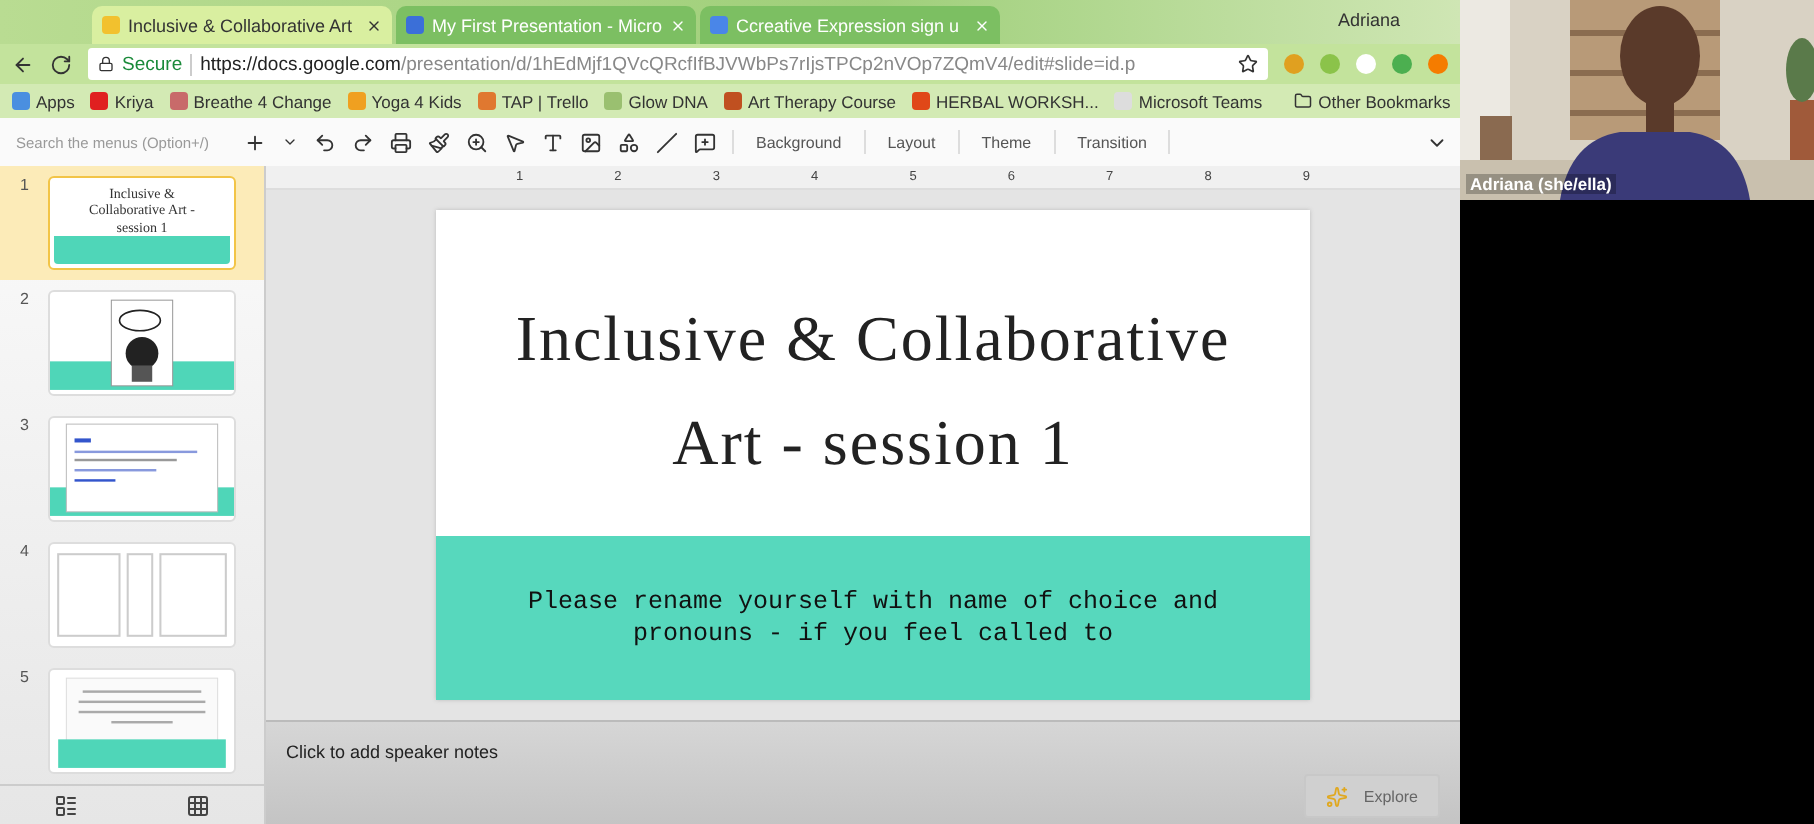  What do you see at coordinates (863, 772) in the screenshot?
I see `speaker-notes-area: Click to add speaker notes Explore` at bounding box center [863, 772].